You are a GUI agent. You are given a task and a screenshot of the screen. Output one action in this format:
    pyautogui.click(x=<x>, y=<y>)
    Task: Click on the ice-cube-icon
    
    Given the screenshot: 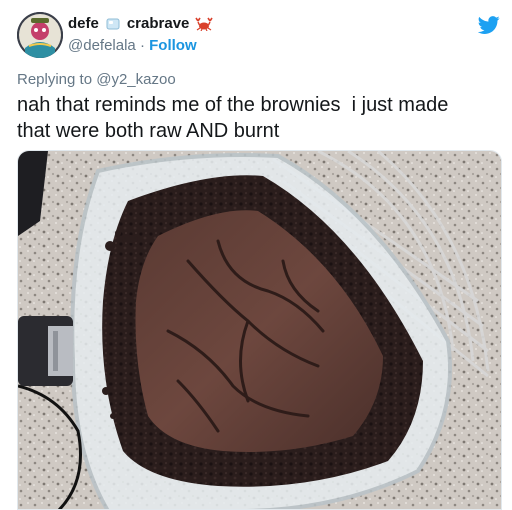 What is the action you would take?
    pyautogui.click(x=113, y=24)
    